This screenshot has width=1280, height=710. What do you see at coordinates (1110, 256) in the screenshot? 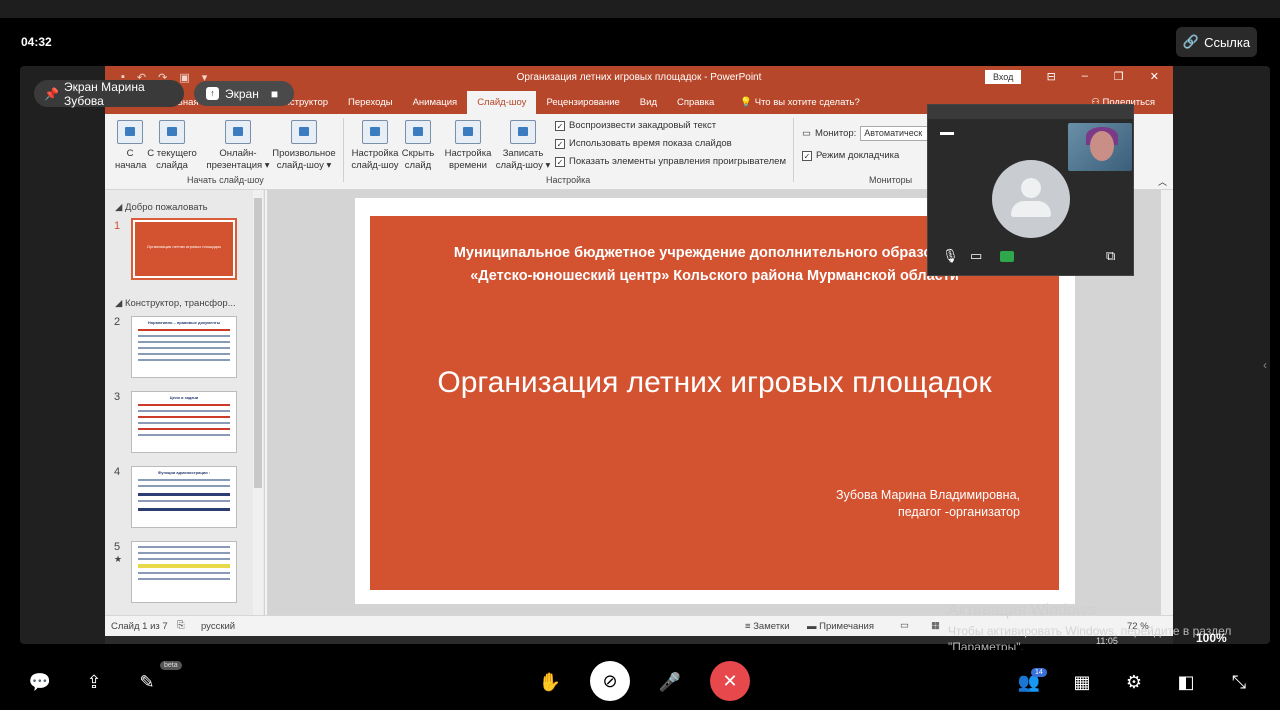
I see `picture-in-picture-icon: ⧉` at bounding box center [1110, 256].